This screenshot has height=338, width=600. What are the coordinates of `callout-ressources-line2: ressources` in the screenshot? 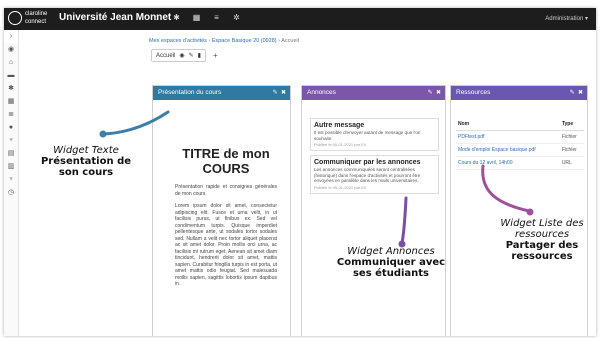 It's located at (542, 234).